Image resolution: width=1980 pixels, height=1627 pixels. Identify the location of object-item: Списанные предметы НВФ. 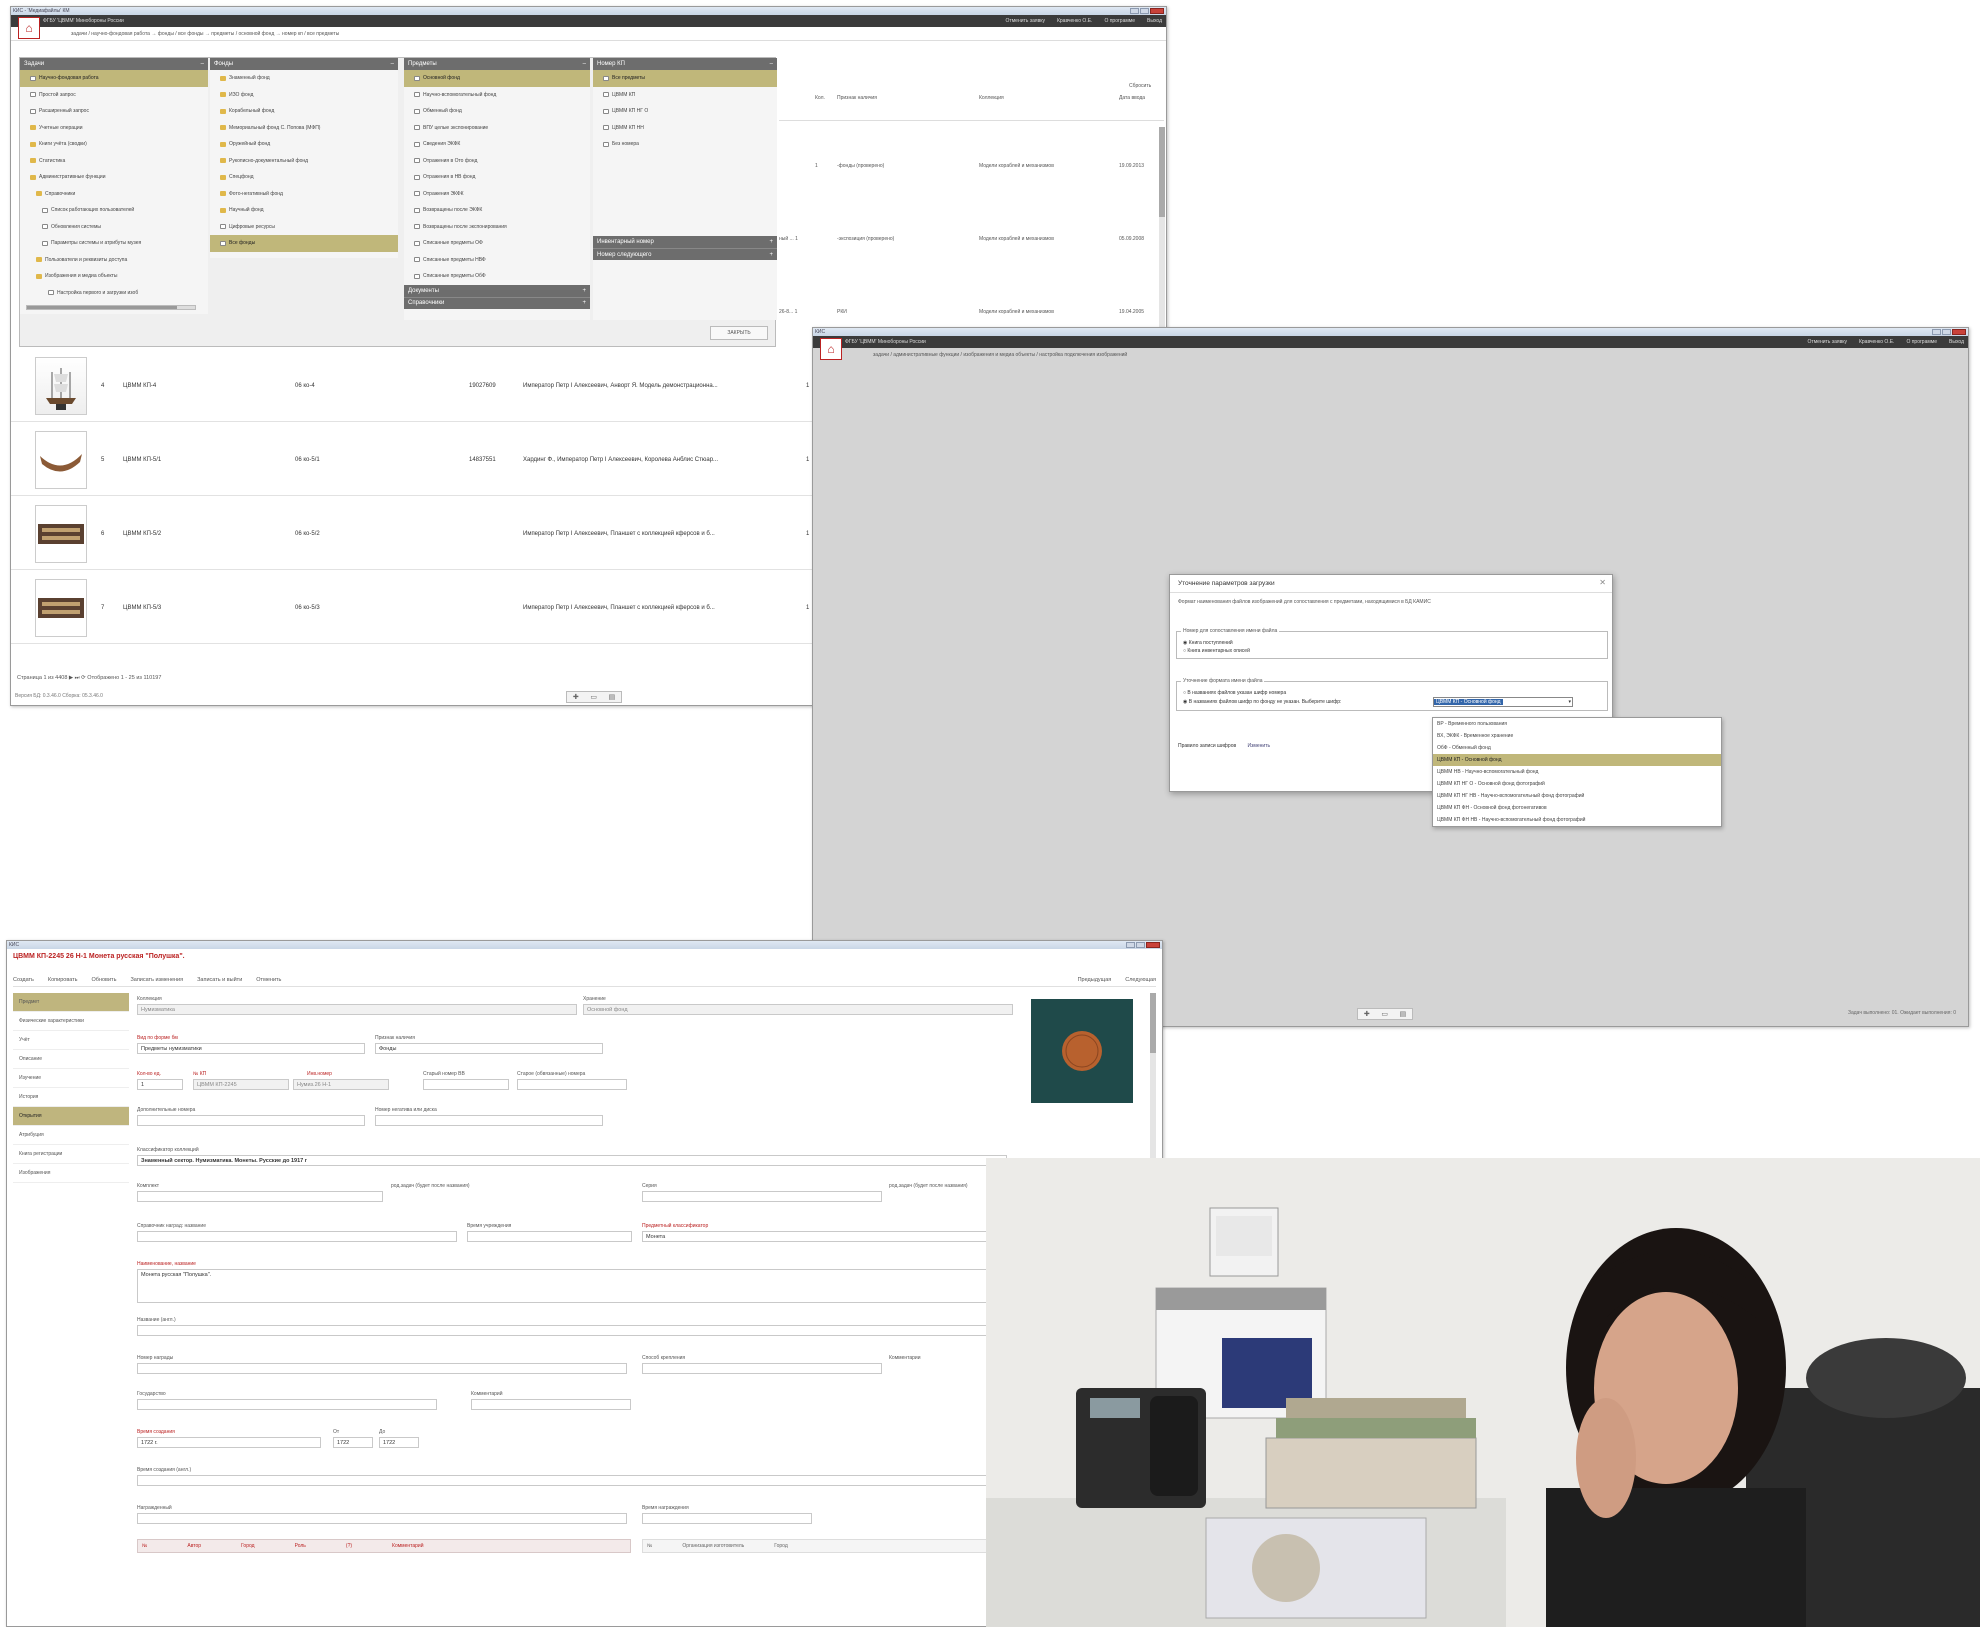
(497, 260).